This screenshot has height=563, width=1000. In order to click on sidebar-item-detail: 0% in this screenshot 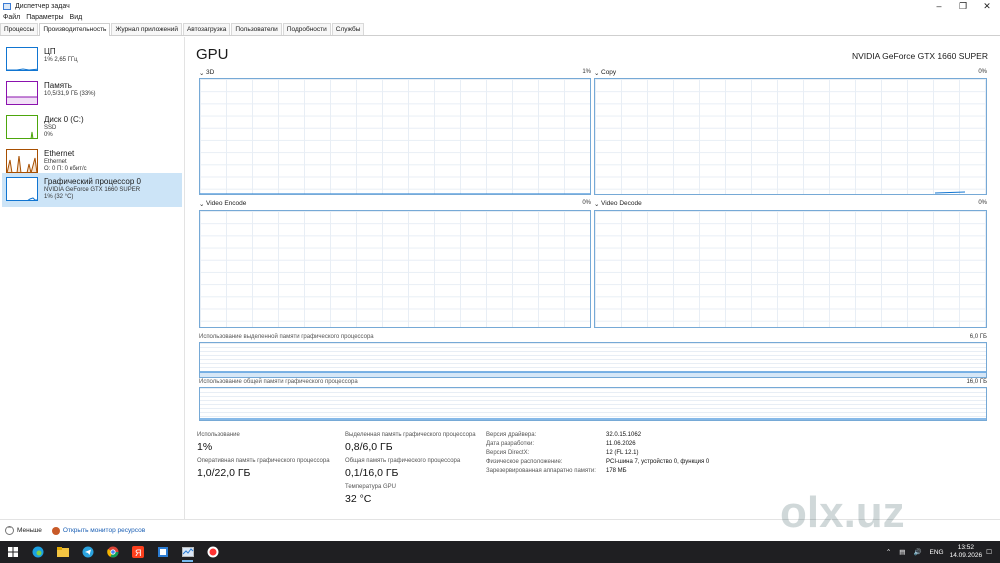, I will do `click(48, 135)`.